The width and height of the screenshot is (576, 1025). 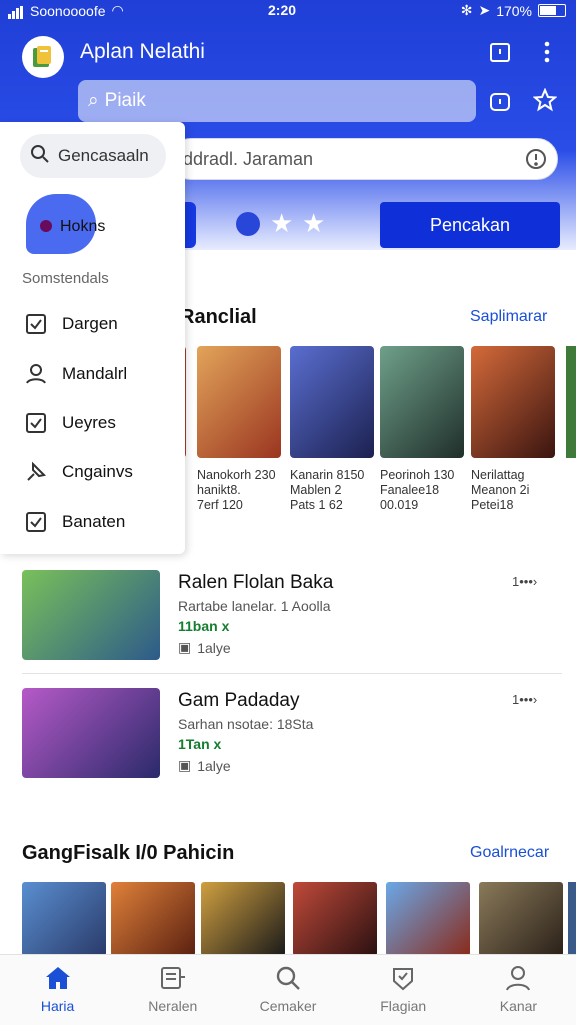 I want to click on search-input: ⌕ Piaik, so click(x=277, y=101).